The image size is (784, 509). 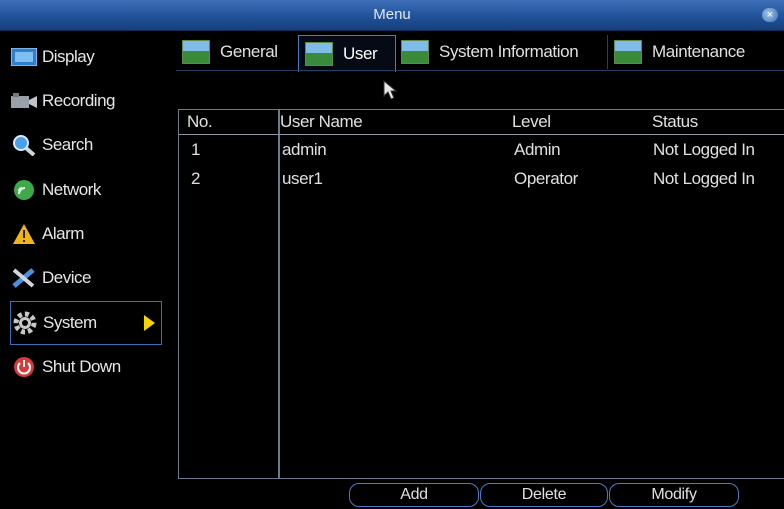 I want to click on title-bar: Menu ×, so click(x=392, y=15).